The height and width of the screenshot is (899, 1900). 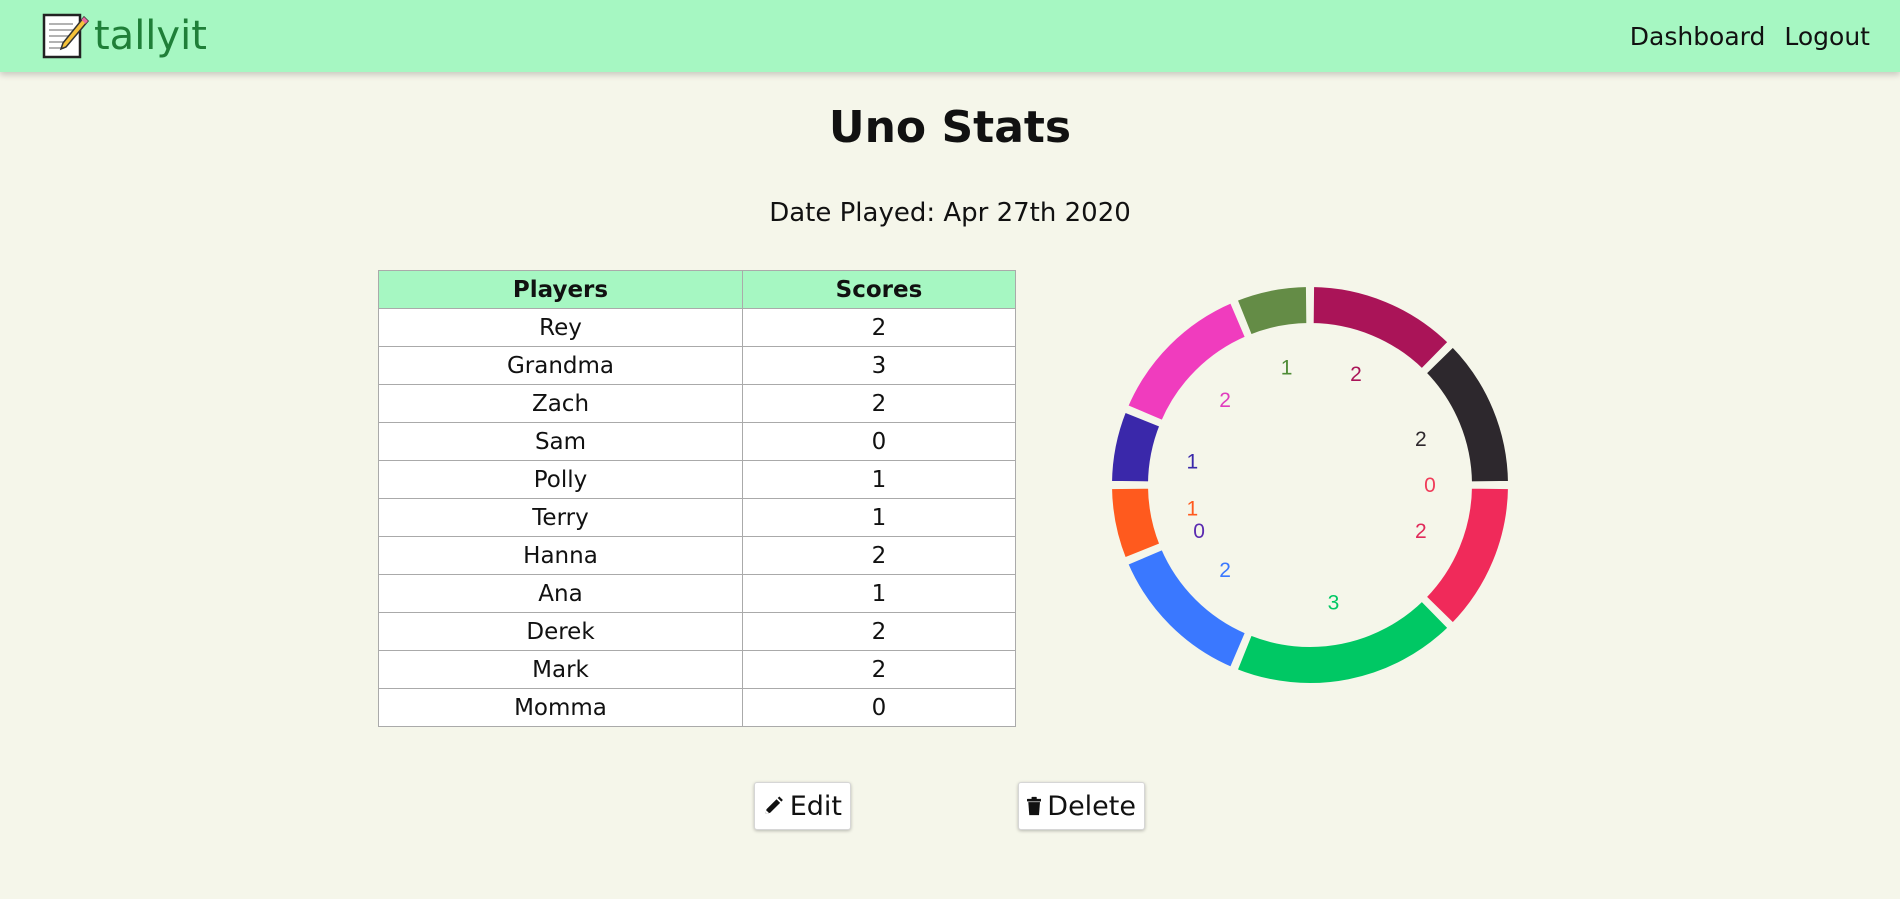 I want to click on donut-slice-rey, so click(x=1467, y=556).